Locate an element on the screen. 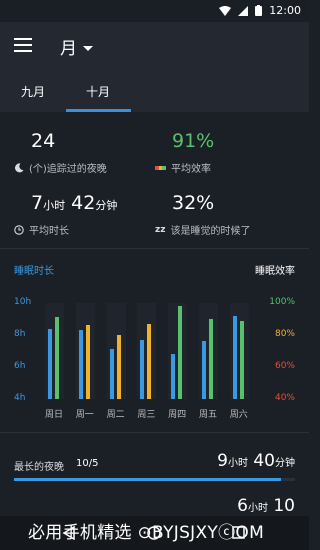 This screenshot has height=550, width=320. avg-minutes: 42 is located at coordinates (83, 203).